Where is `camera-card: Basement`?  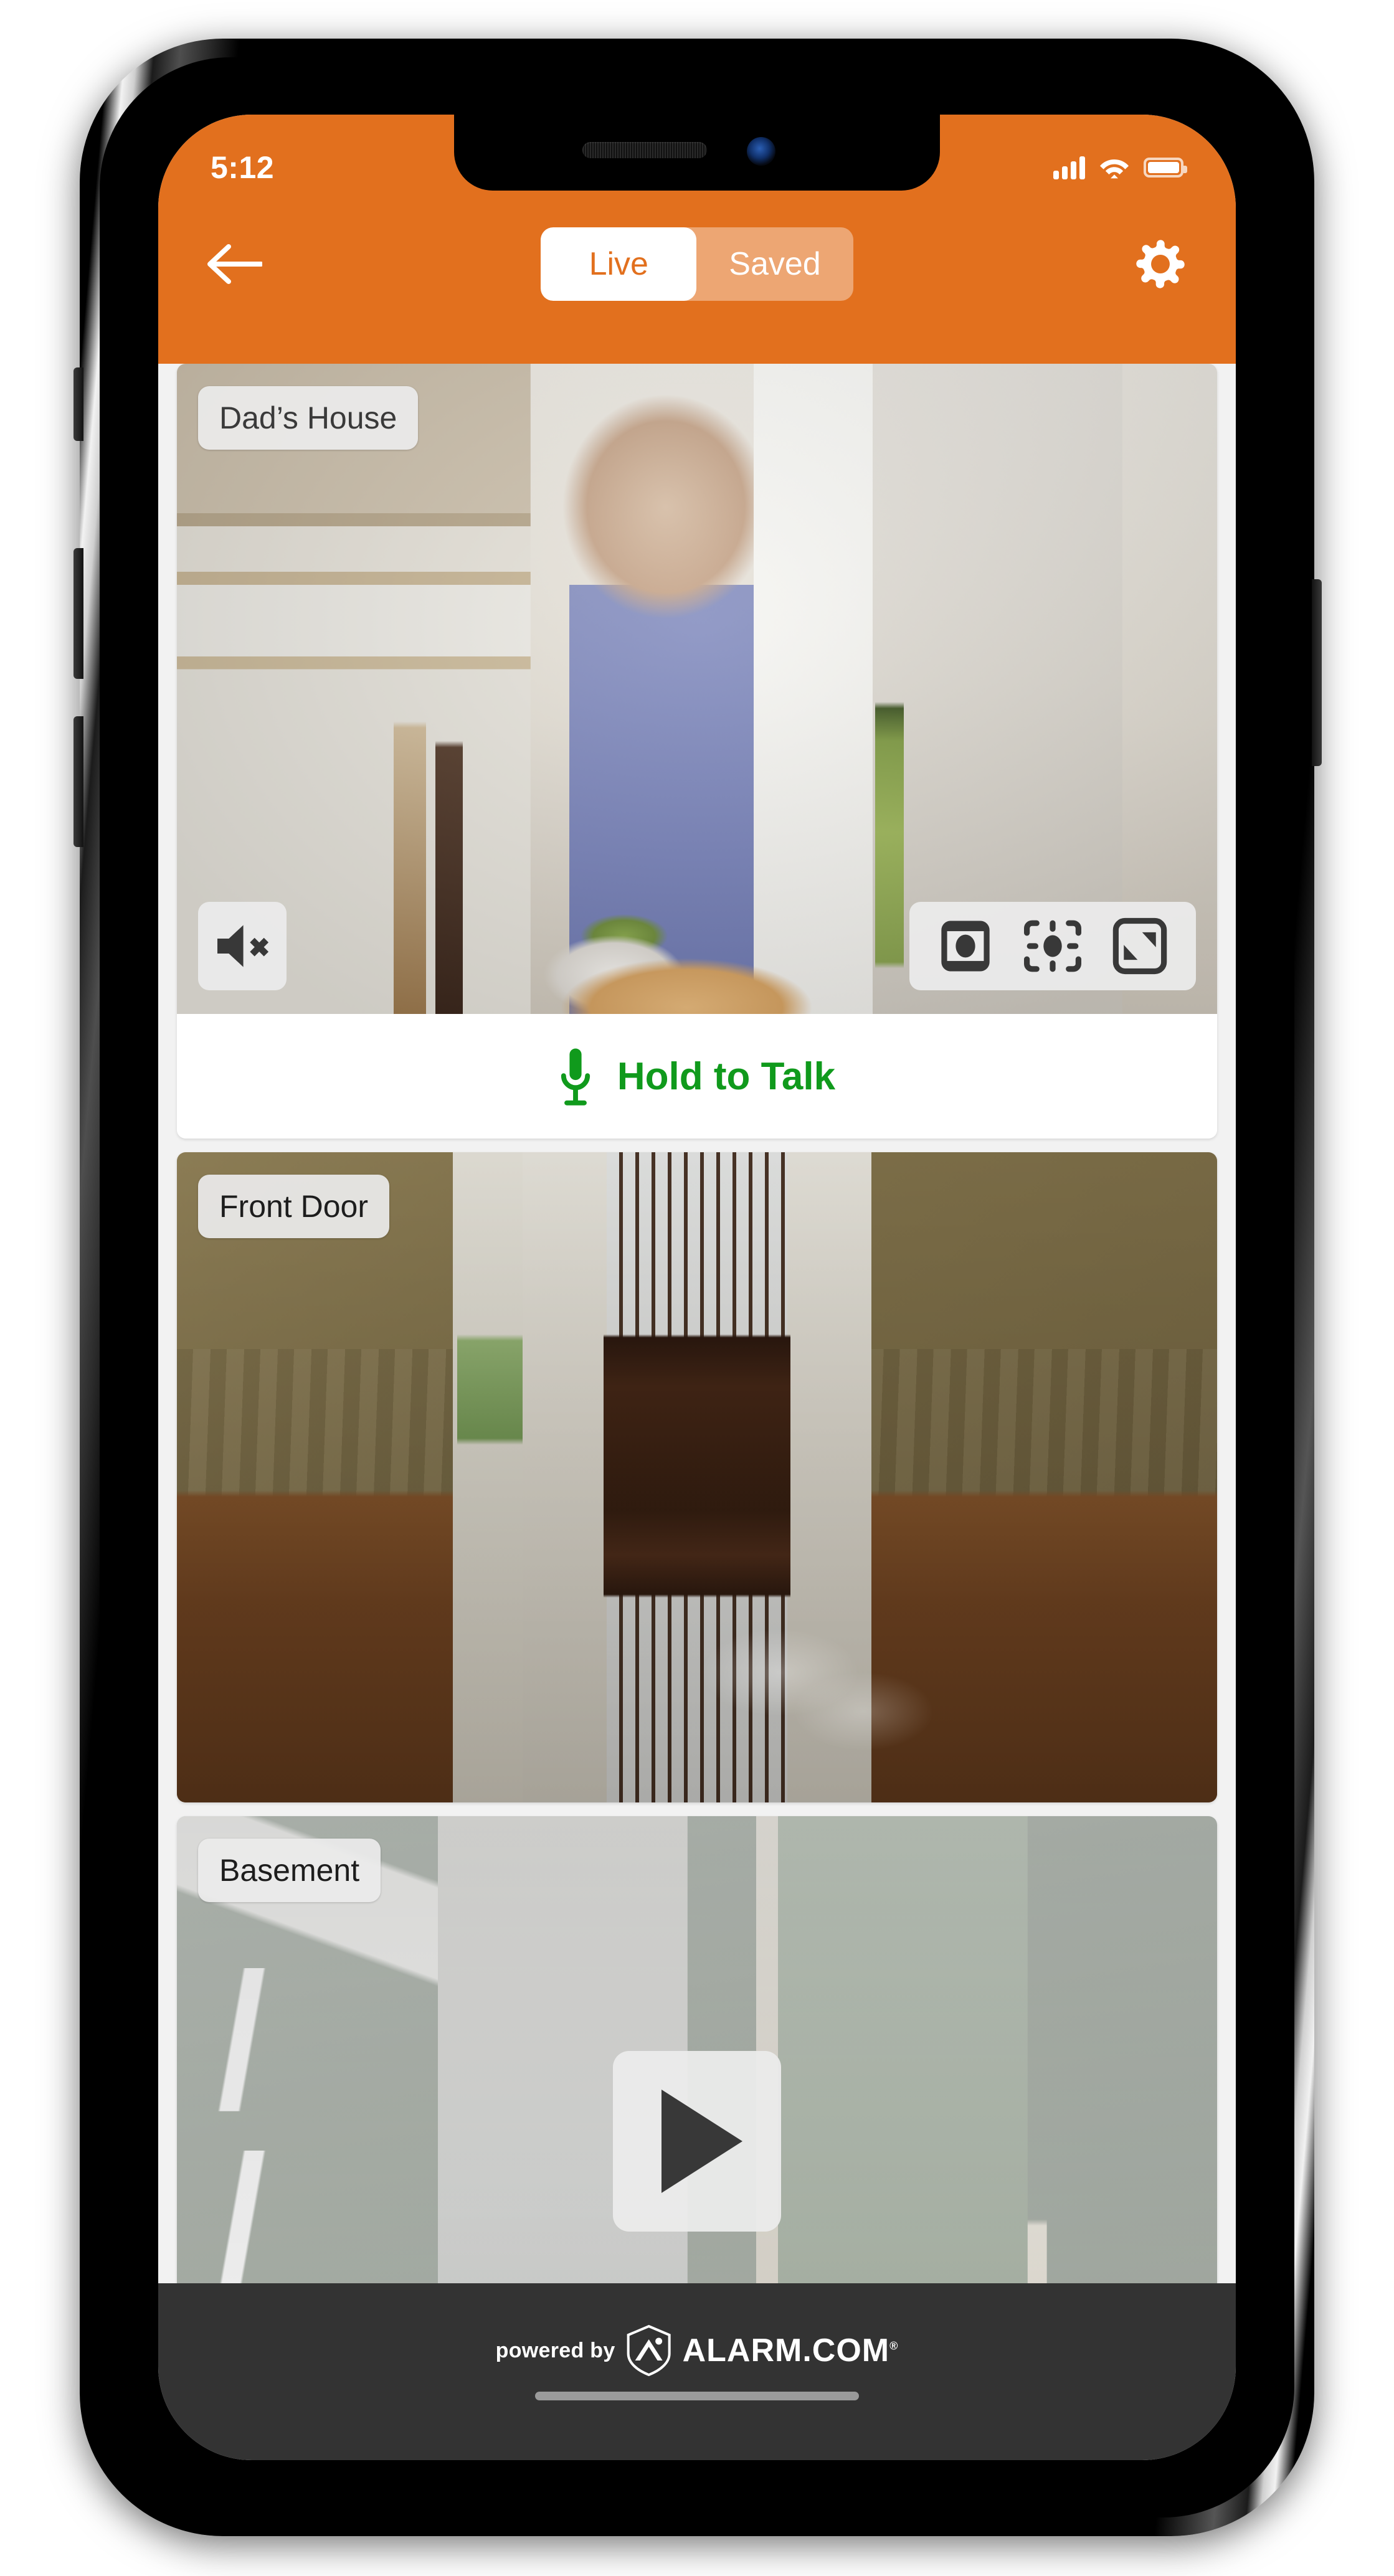 camera-card: Basement is located at coordinates (697, 2050).